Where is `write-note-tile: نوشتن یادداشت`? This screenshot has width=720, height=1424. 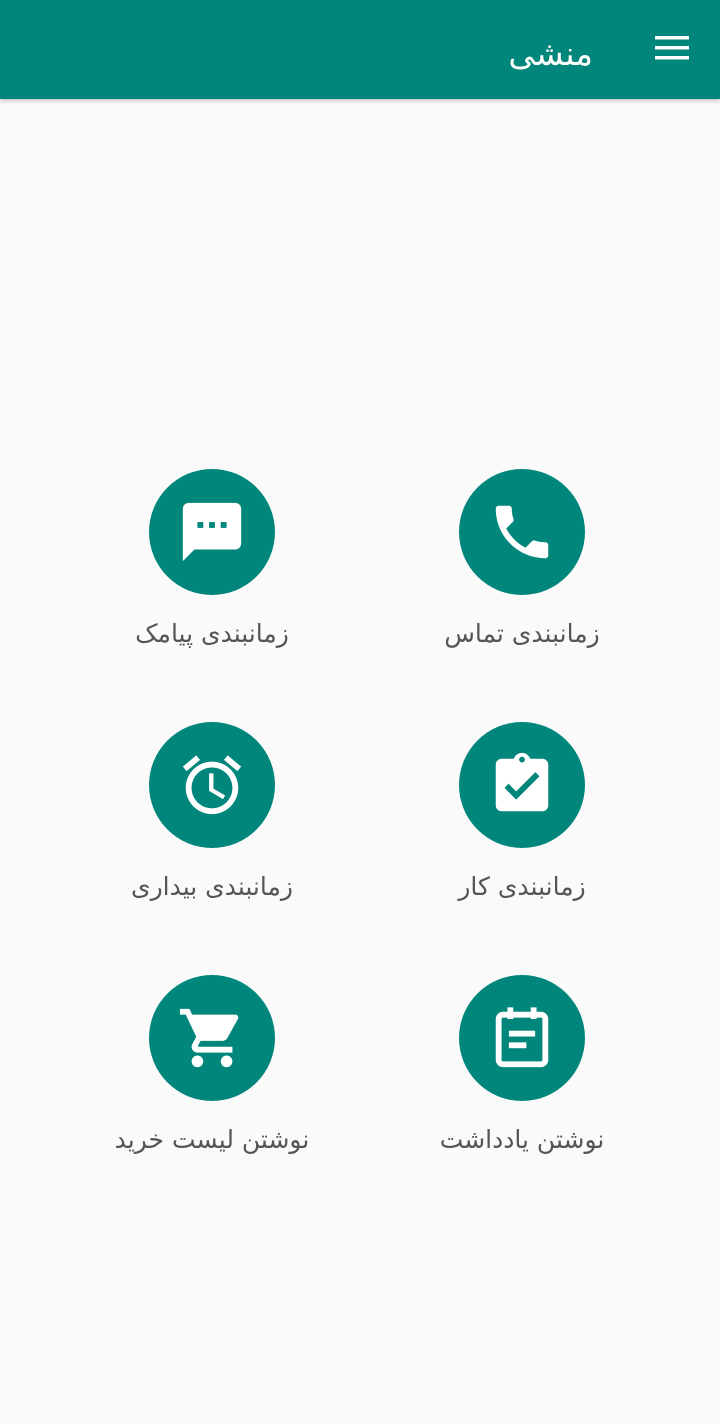 write-note-tile: نوشتن یادداشت is located at coordinates (522, 1075).